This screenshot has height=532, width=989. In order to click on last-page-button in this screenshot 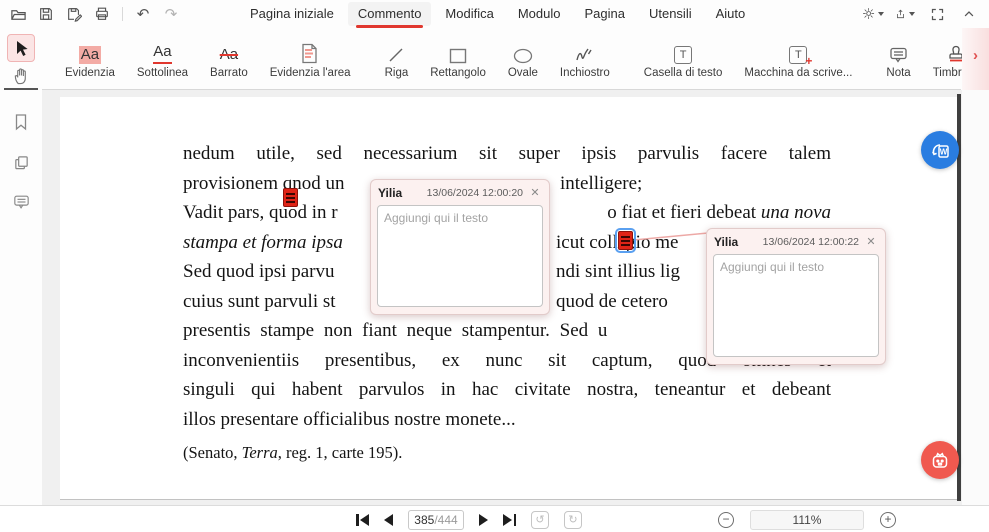, I will do `click(509, 519)`.